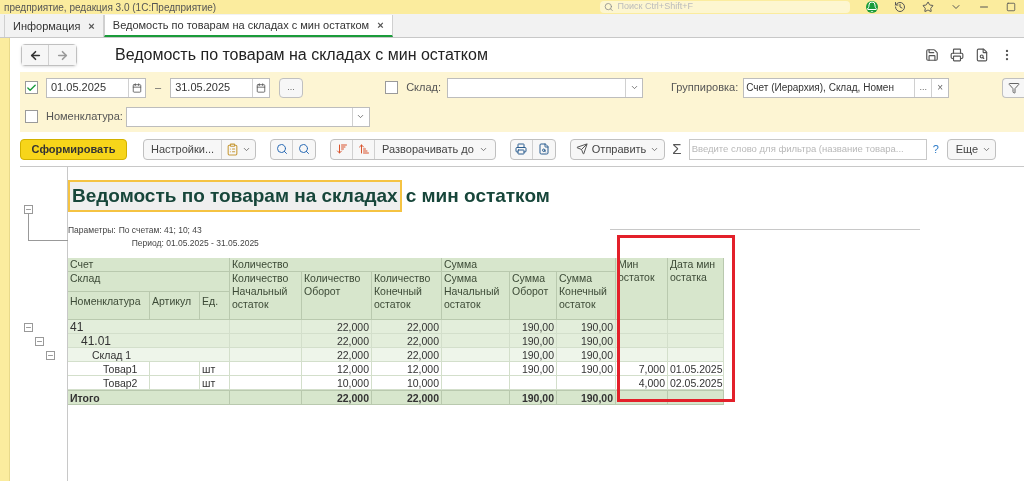 This screenshot has height=481, width=1024. I want to click on column-header: Счет, so click(149, 265).